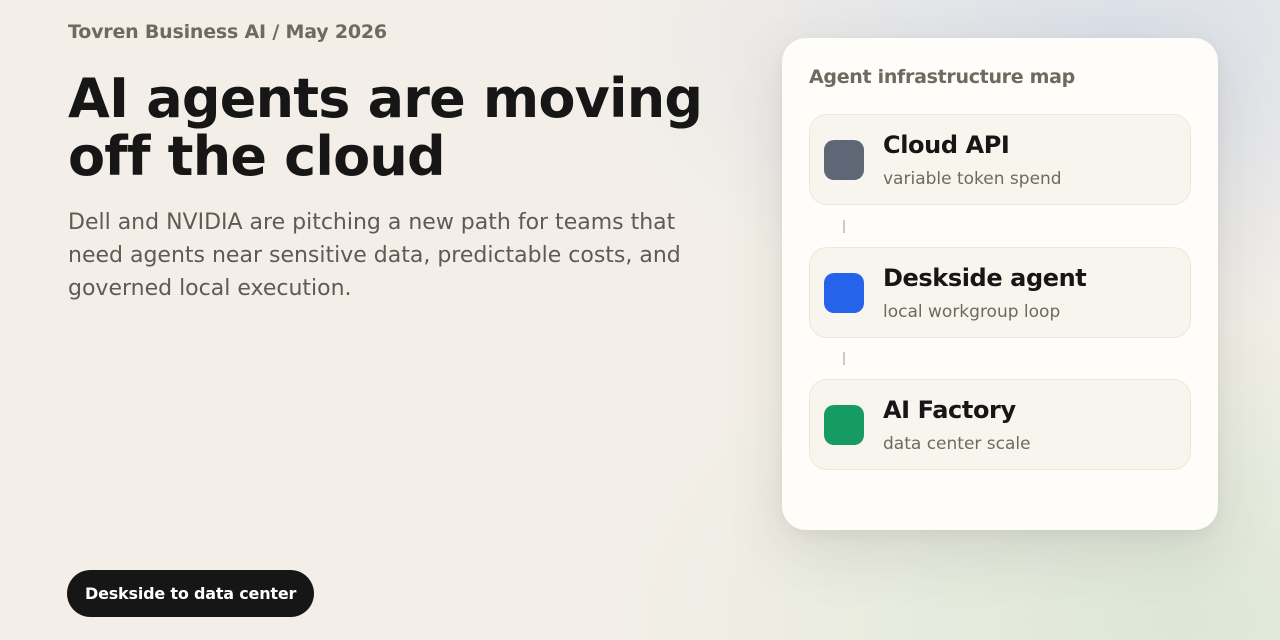 The width and height of the screenshot is (1280, 640). I want to click on node-title: AI Factory, so click(949, 410).